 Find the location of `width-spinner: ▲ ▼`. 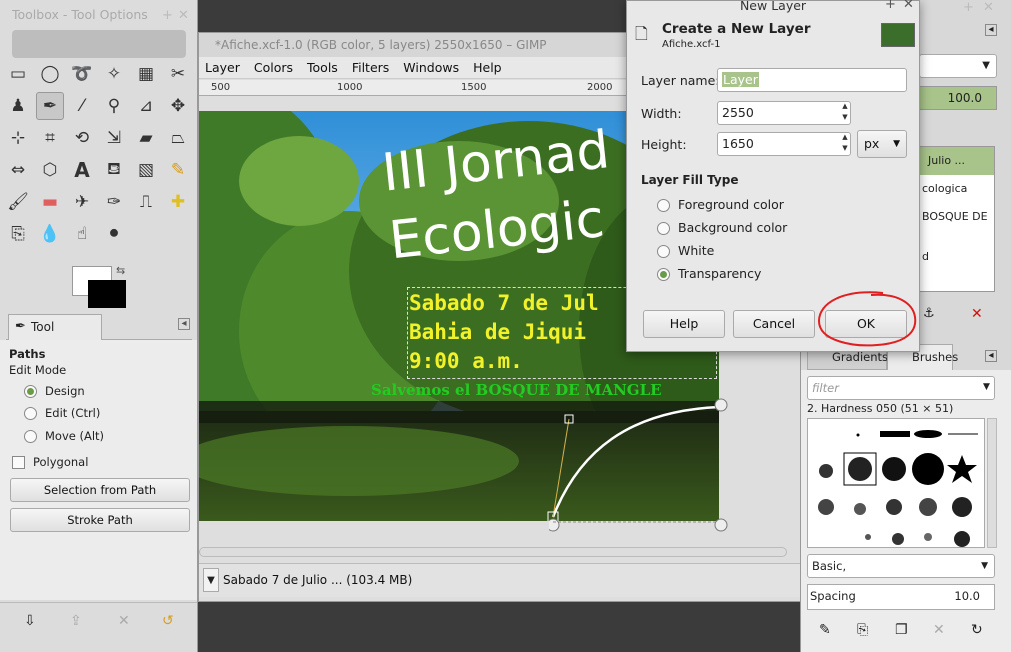

width-spinner: ▲ ▼ is located at coordinates (845, 113).